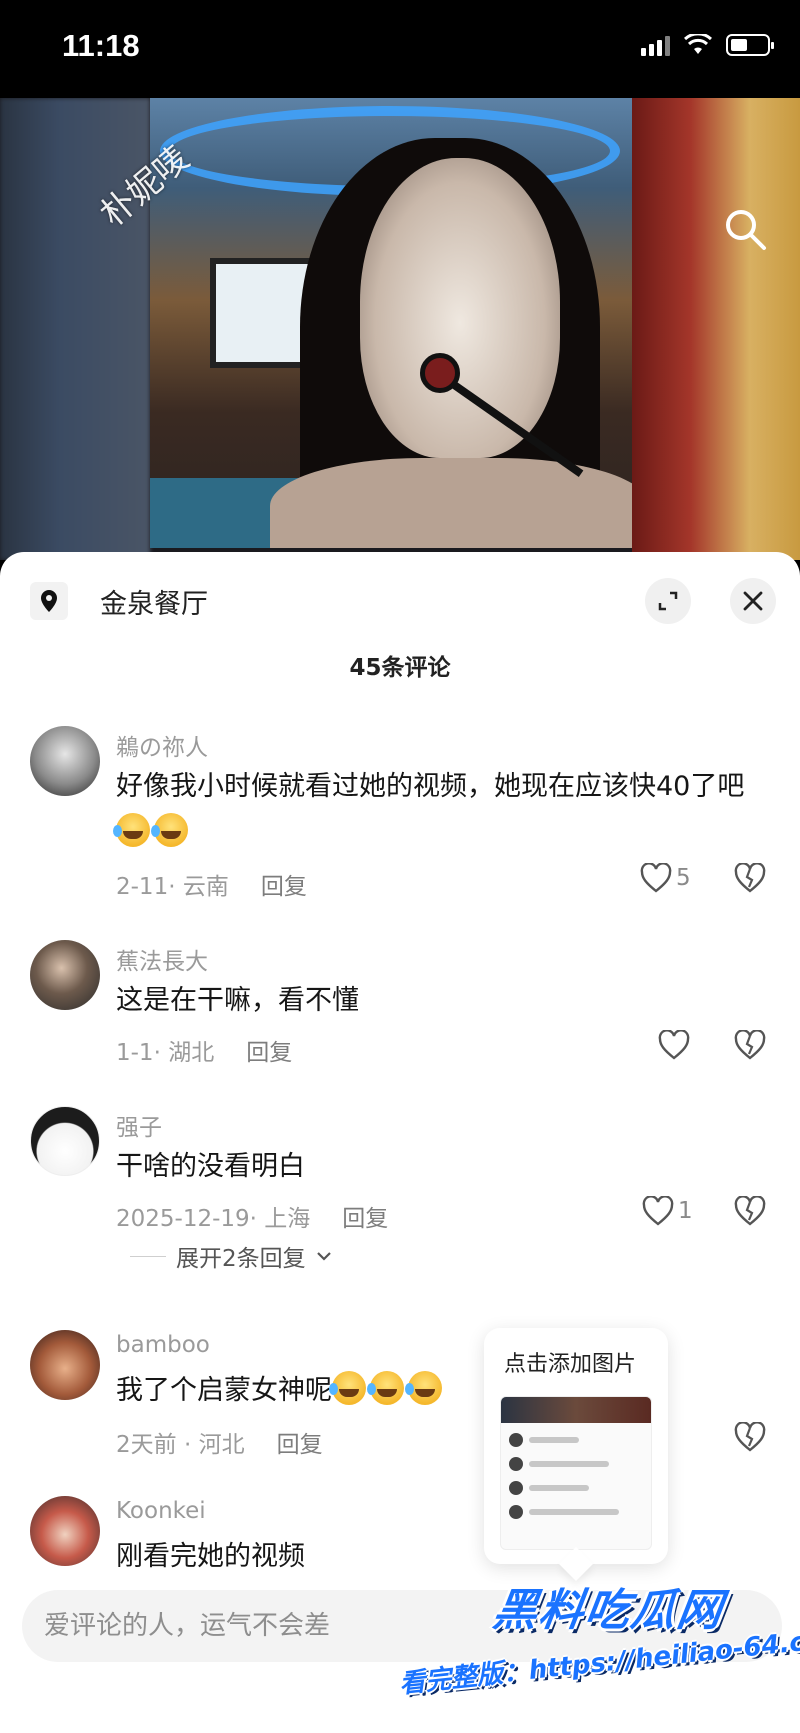 This screenshot has height=1733, width=800. What do you see at coordinates (400, 597) in the screenshot?
I see `sheet-header: 金泉餐厅` at bounding box center [400, 597].